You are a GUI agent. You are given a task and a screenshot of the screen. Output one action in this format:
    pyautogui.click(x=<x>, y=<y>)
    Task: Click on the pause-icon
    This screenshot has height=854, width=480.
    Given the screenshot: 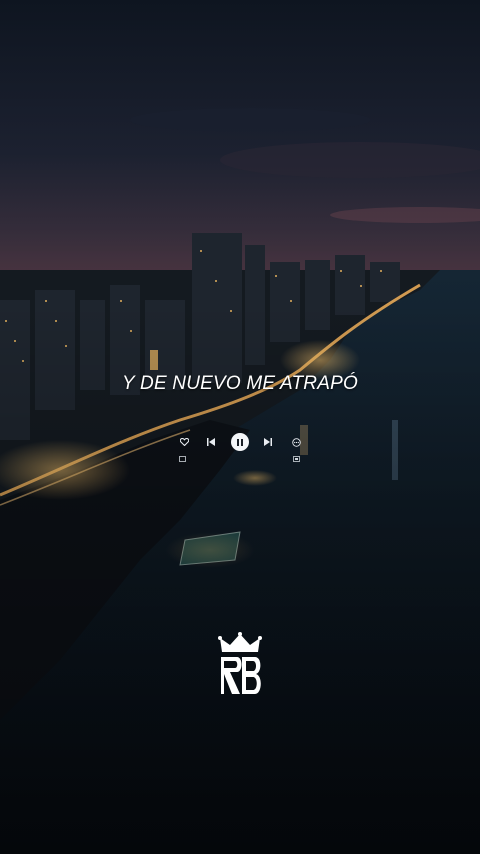 What is the action you would take?
    pyautogui.click(x=238, y=442)
    